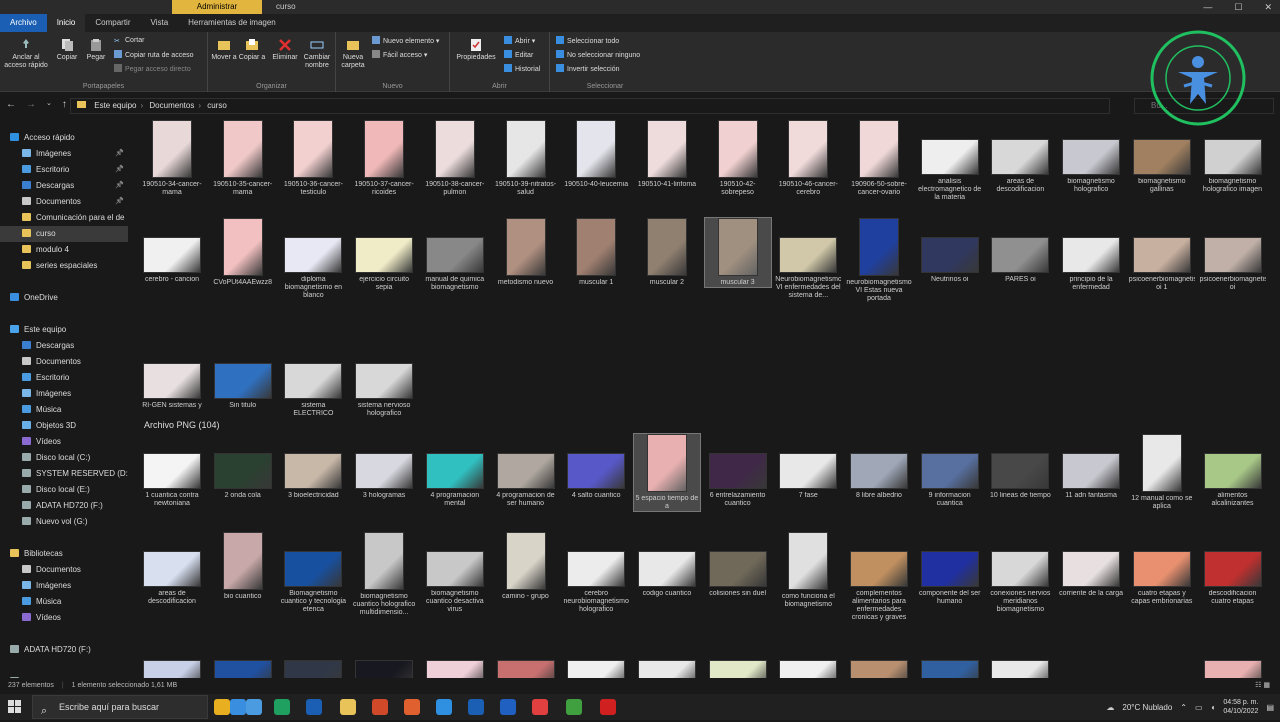 The height and width of the screenshot is (722, 1280). Describe the element at coordinates (384, 381) in the screenshot. I see `file-item: sistema nervioso holografico` at that location.